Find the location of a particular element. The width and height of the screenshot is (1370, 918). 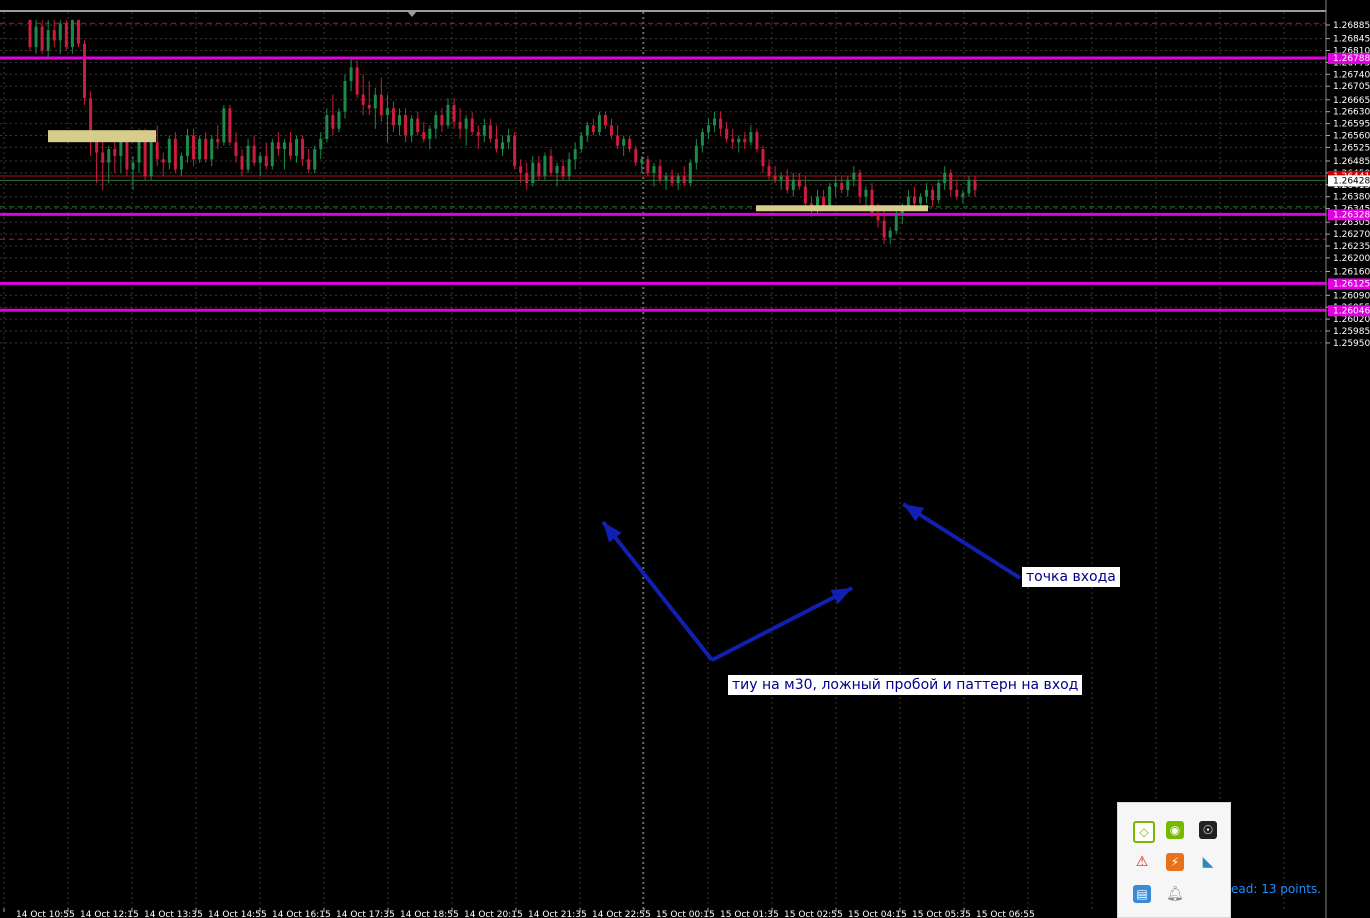

orange-app-icon: ⚡ is located at coordinates (1175, 862).